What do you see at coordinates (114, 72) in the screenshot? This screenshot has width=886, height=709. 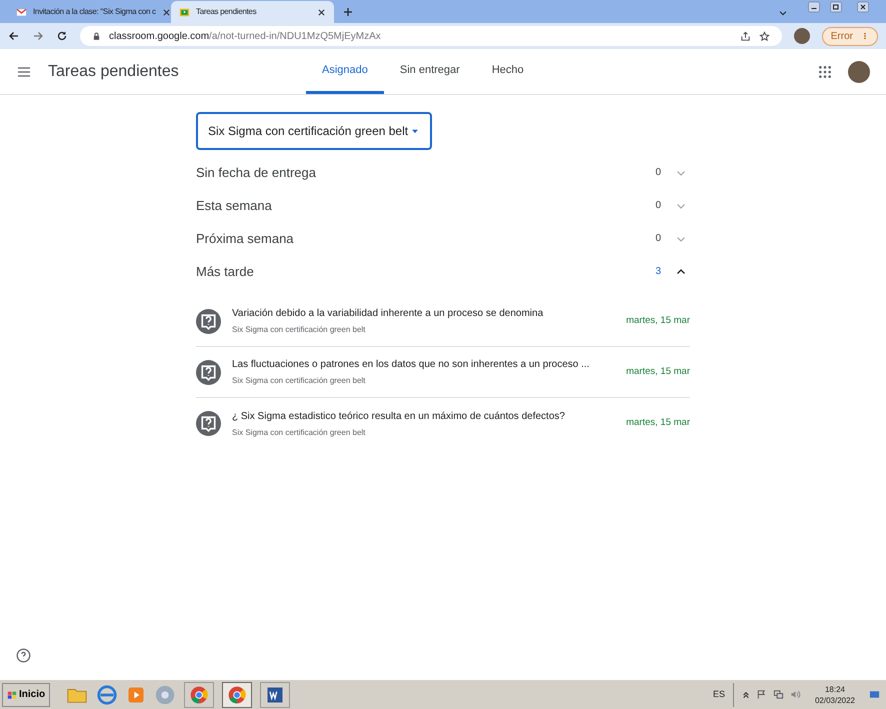 I see `page-title: Tareas pendientes` at bounding box center [114, 72].